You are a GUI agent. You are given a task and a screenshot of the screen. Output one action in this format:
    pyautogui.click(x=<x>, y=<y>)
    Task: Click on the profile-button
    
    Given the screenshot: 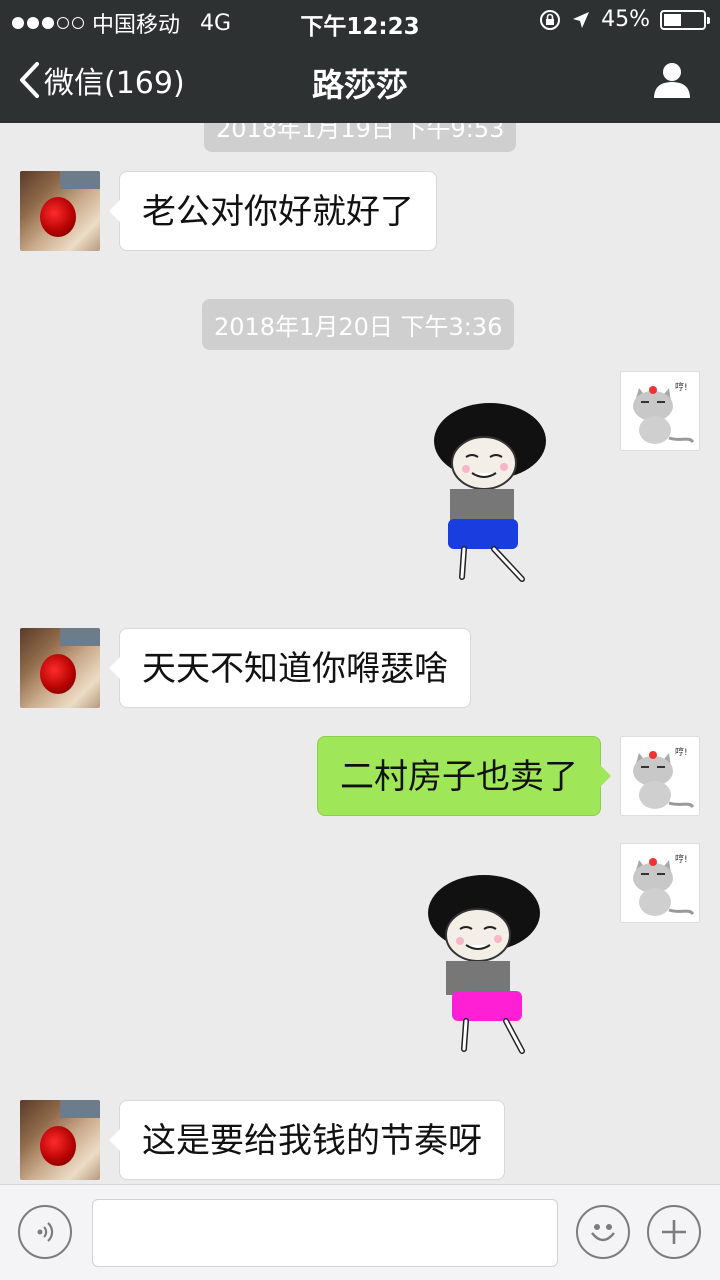 What is the action you would take?
    pyautogui.click(x=672, y=82)
    